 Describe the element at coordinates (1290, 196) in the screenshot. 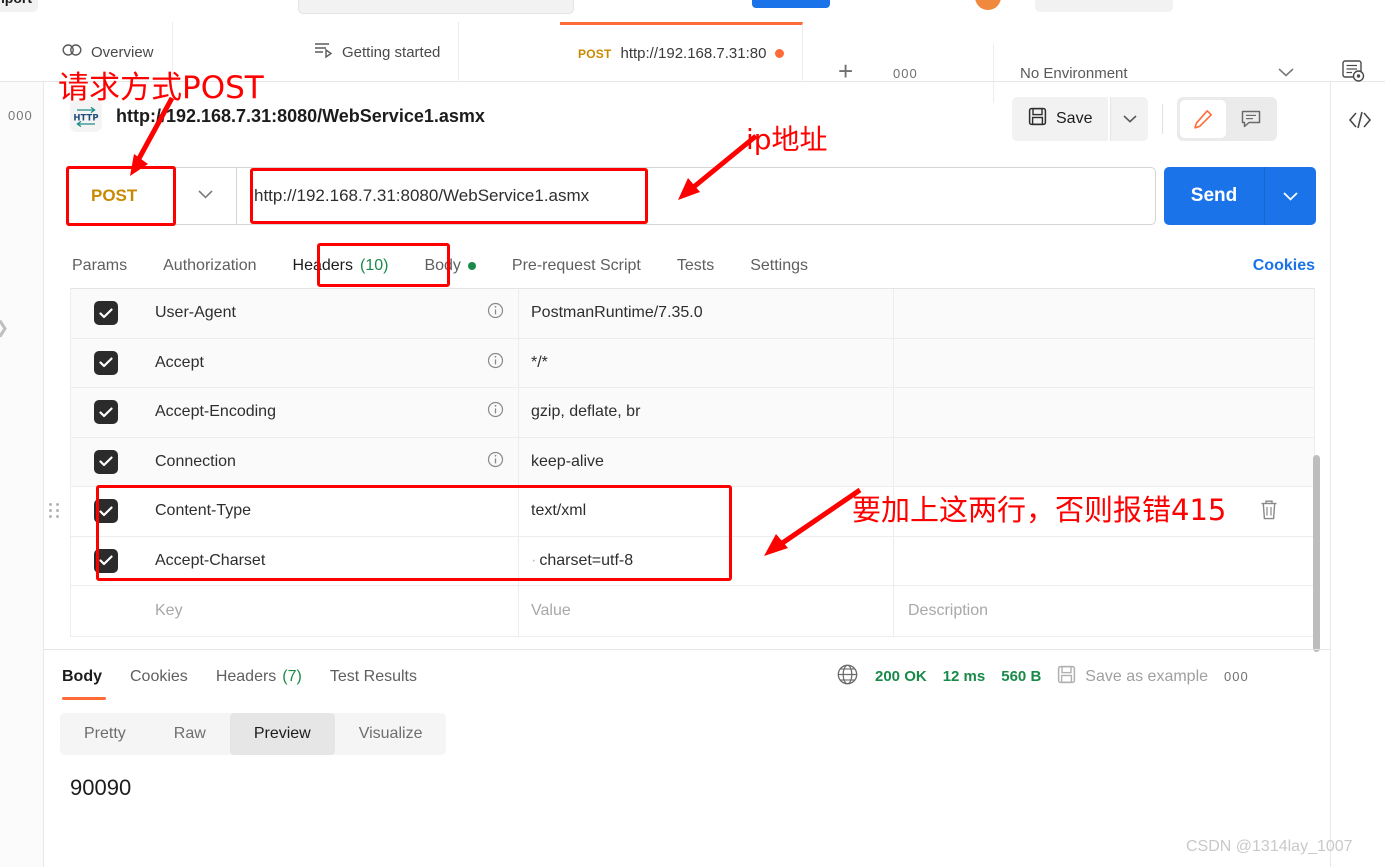

I see `send-options-caret` at that location.